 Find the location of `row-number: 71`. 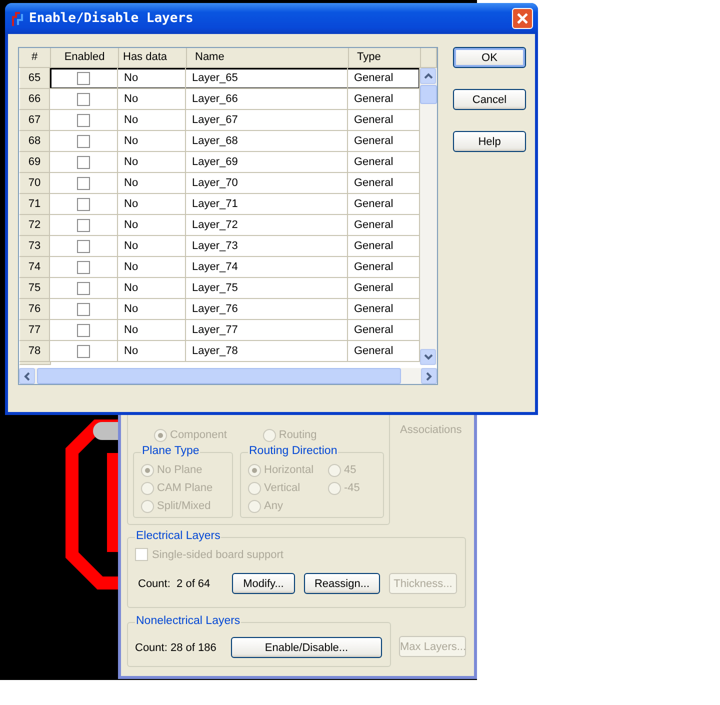

row-number: 71 is located at coordinates (34, 204).